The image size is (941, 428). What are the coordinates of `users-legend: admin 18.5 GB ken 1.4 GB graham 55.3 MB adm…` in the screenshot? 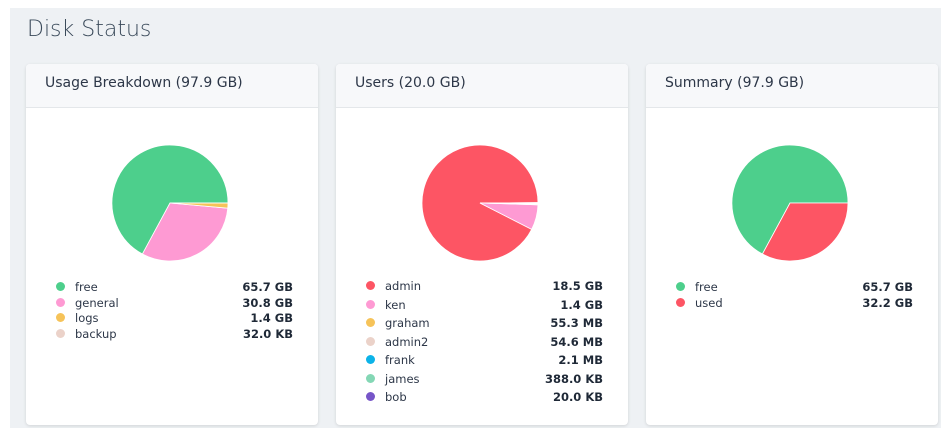 It's located at (484, 344).